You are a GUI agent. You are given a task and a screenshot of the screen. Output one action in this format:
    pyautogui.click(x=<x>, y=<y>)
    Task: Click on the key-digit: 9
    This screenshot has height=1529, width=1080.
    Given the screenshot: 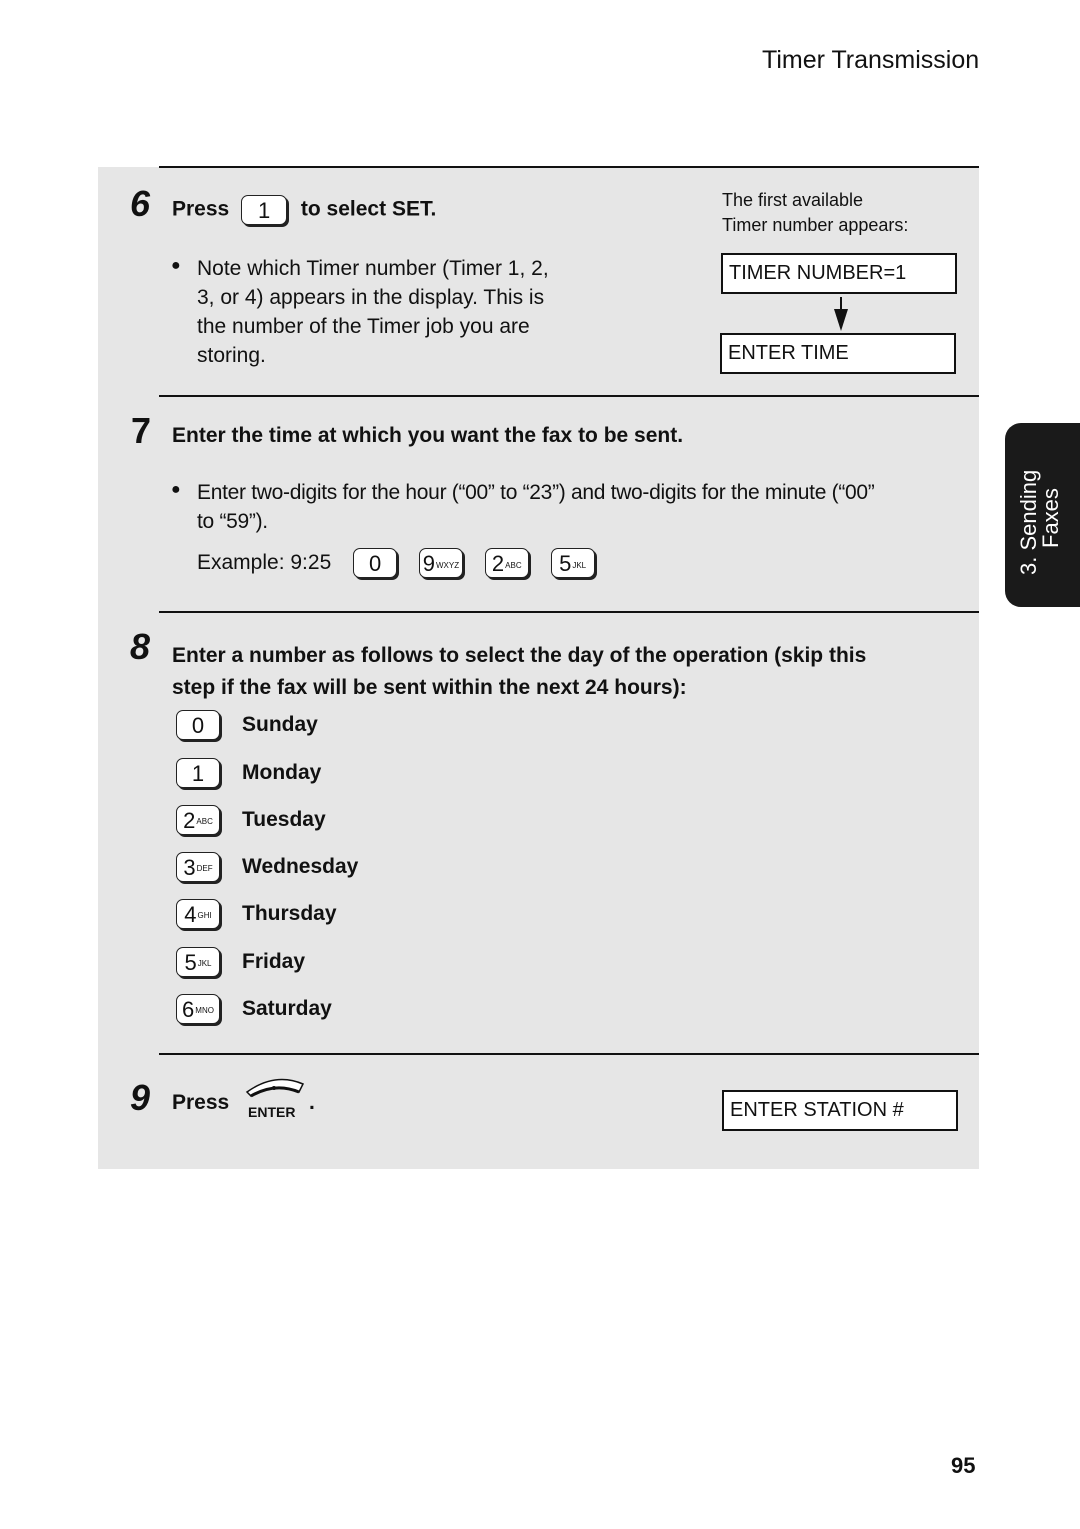 What is the action you would take?
    pyautogui.click(x=428, y=564)
    